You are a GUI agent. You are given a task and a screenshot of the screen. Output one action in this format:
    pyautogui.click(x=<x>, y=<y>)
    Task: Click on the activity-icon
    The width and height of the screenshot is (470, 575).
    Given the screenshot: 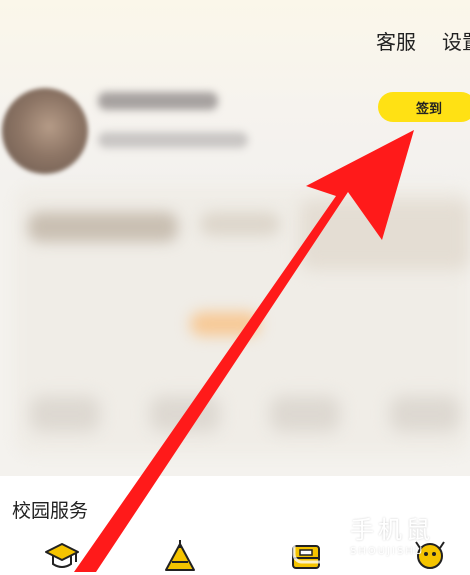 What is the action you would take?
    pyautogui.click(x=180, y=556)
    